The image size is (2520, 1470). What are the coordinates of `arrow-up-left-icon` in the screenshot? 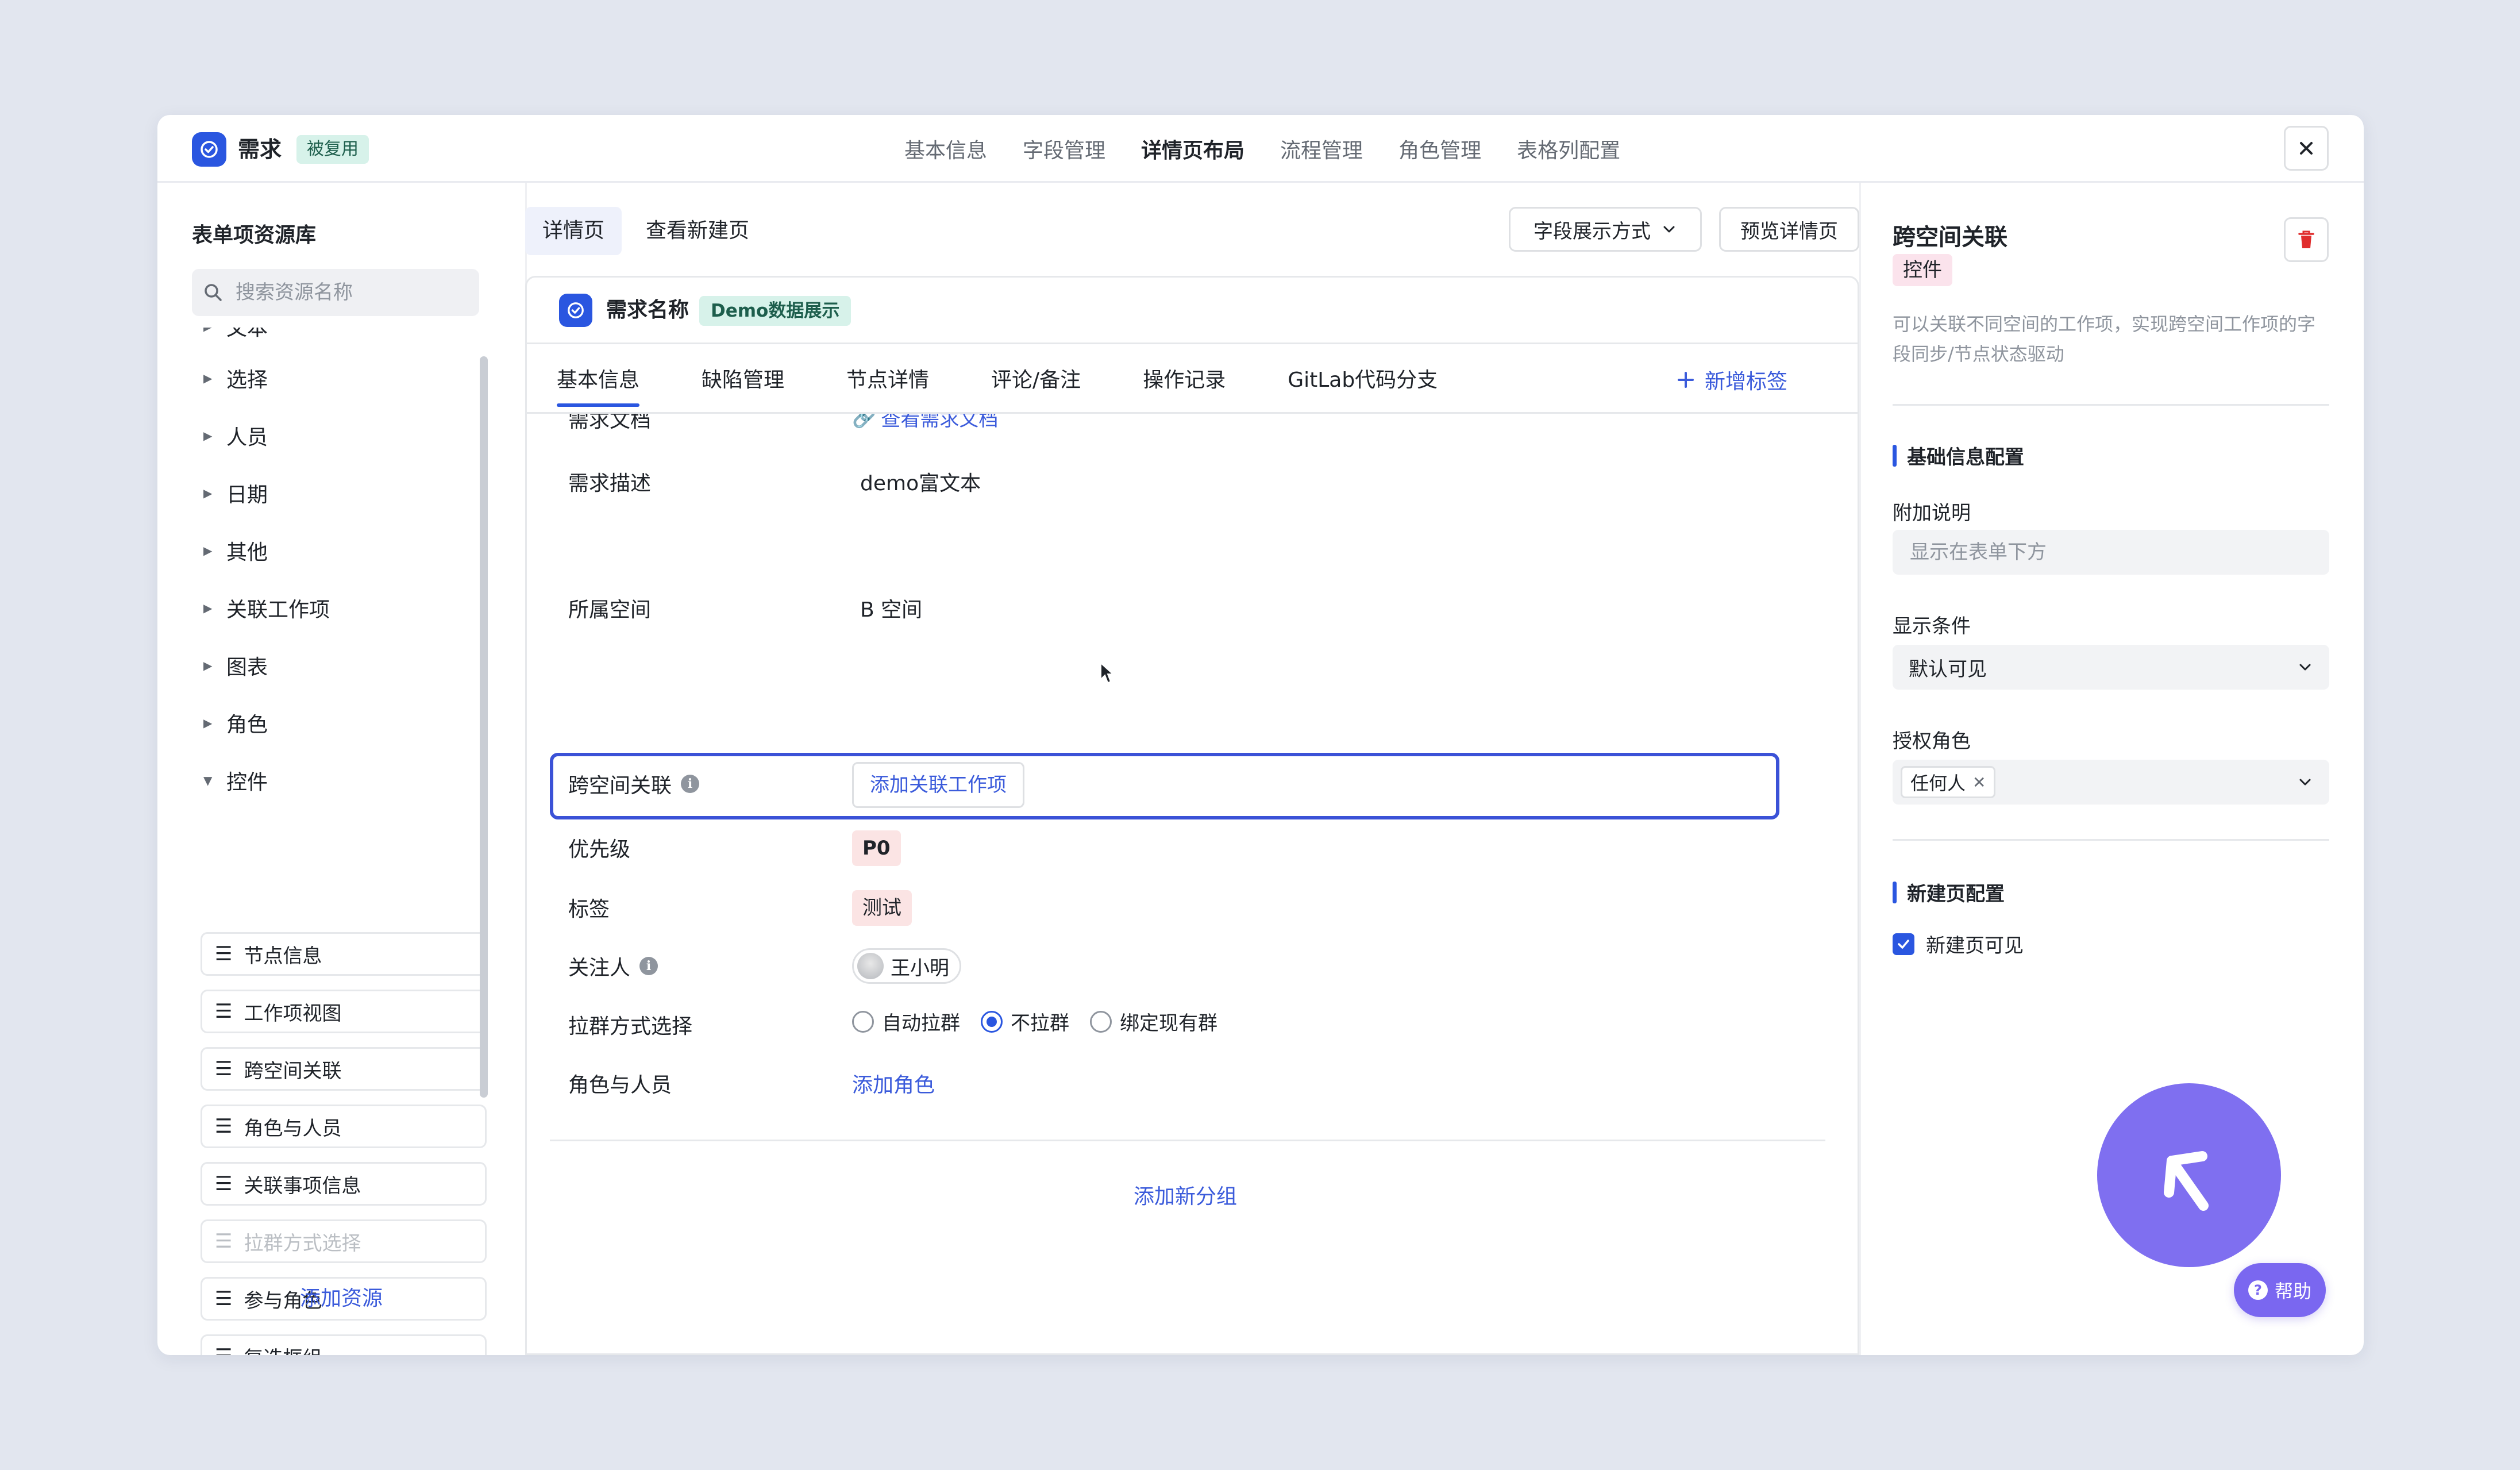 It's located at (2189, 1175).